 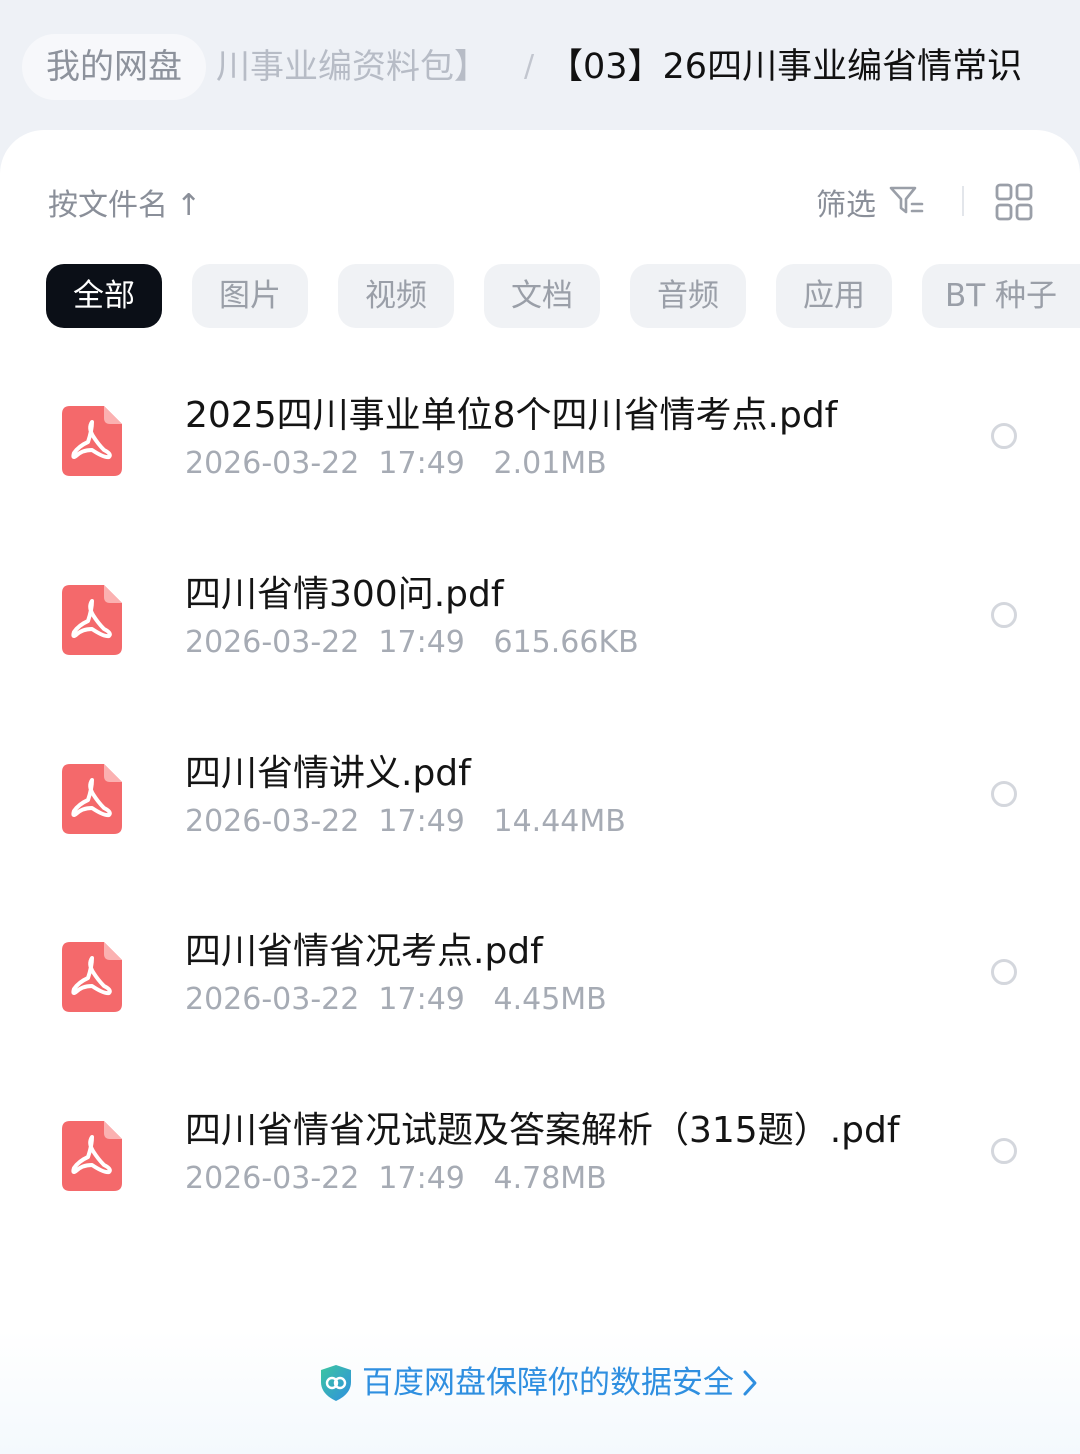 I want to click on file-meta: 2026-03-22 17:49 4.78MB, so click(x=396, y=1178).